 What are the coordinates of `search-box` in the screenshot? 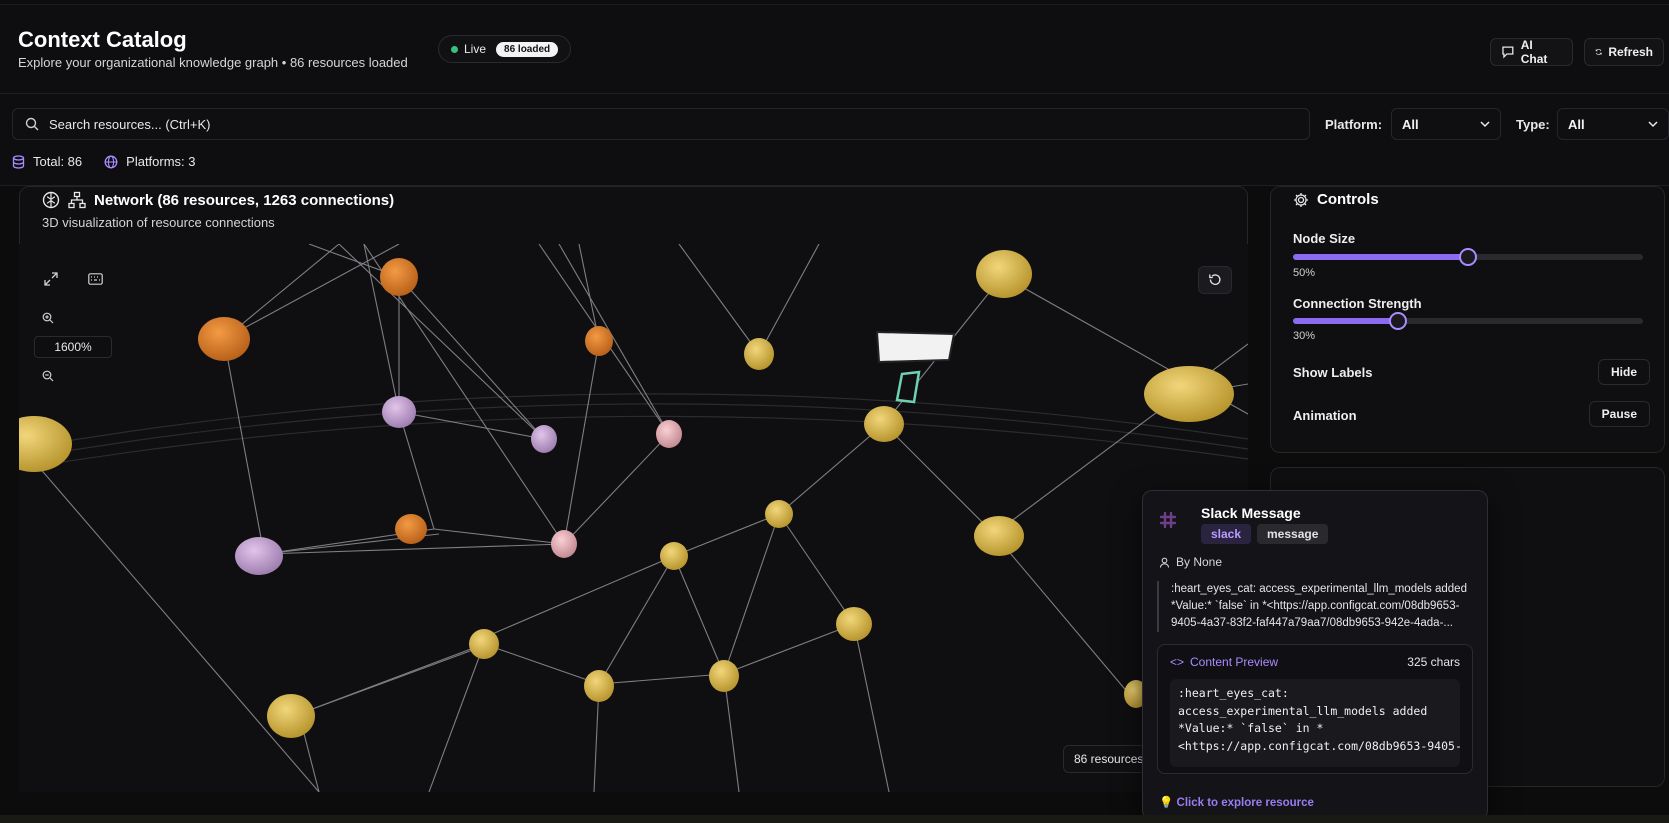 It's located at (661, 124).